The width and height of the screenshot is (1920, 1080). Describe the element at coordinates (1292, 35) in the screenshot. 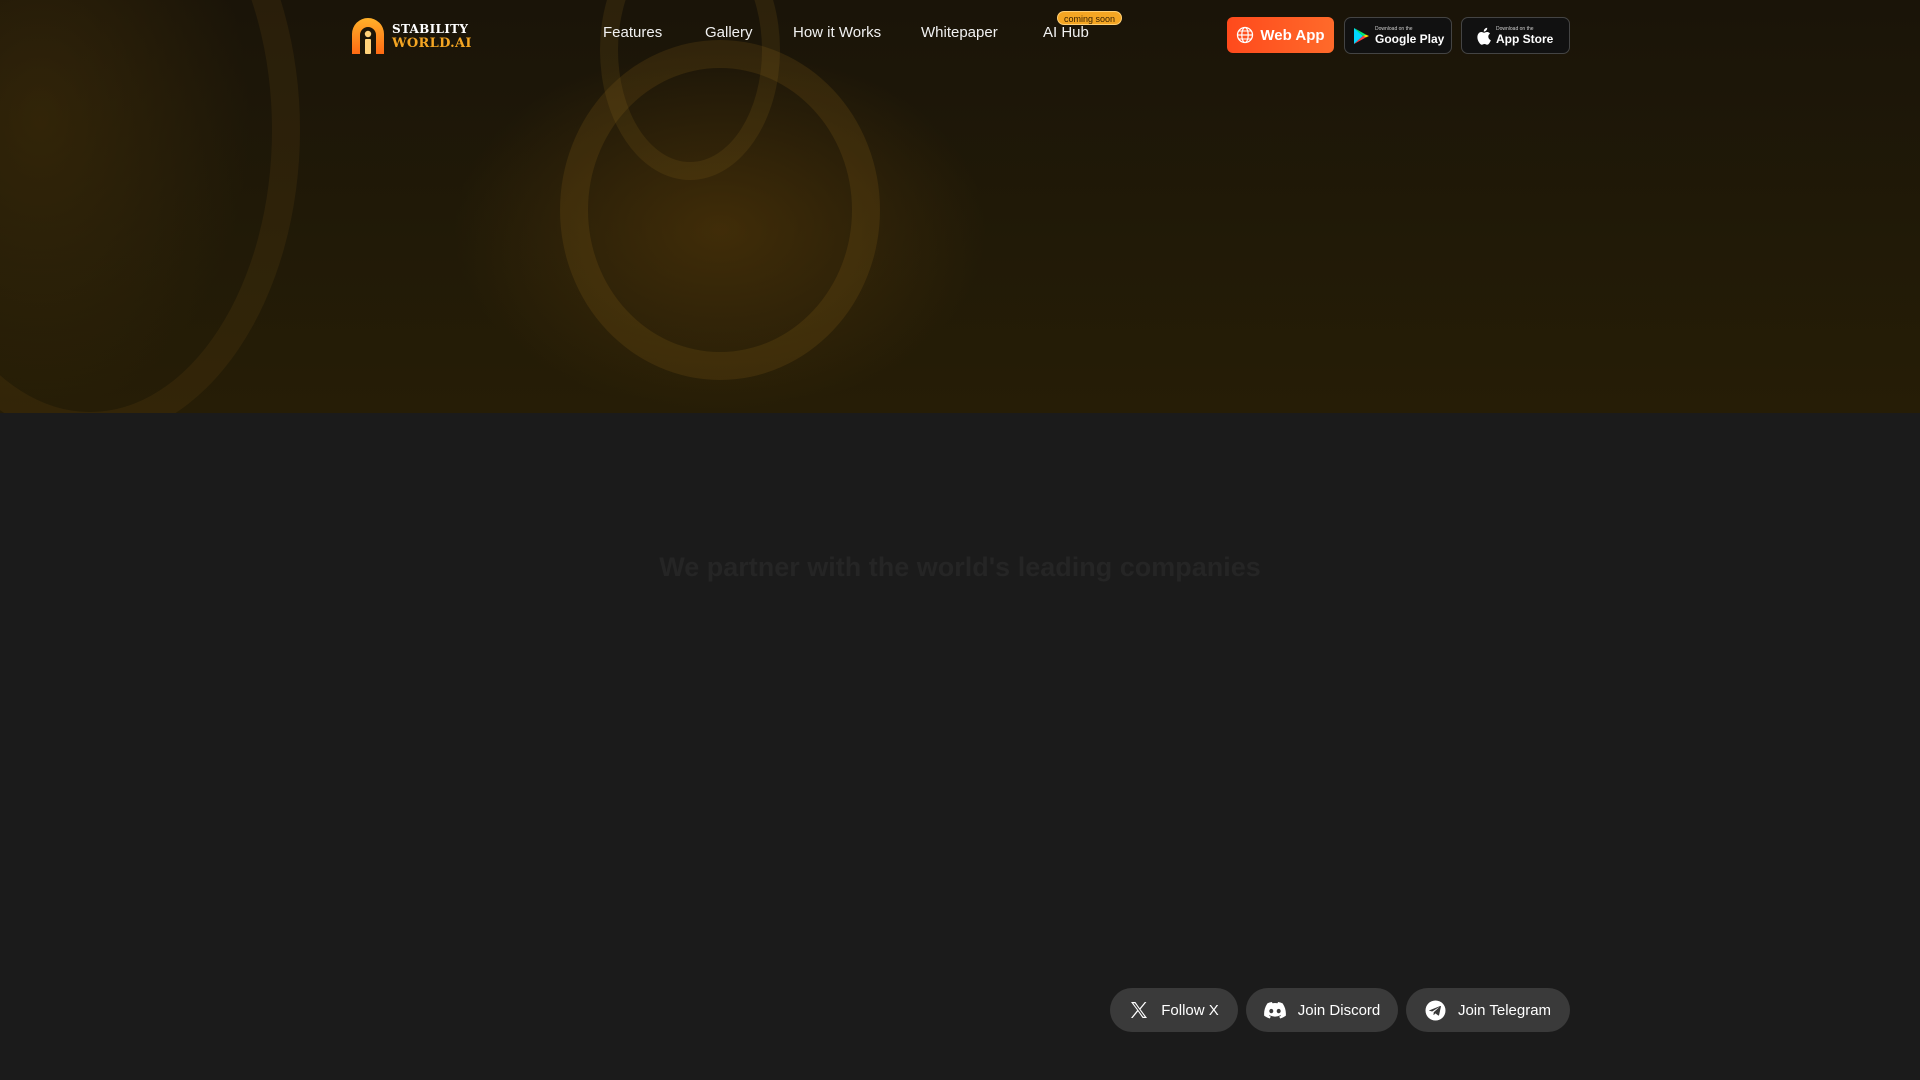

I see `web-app-label: Web App` at that location.